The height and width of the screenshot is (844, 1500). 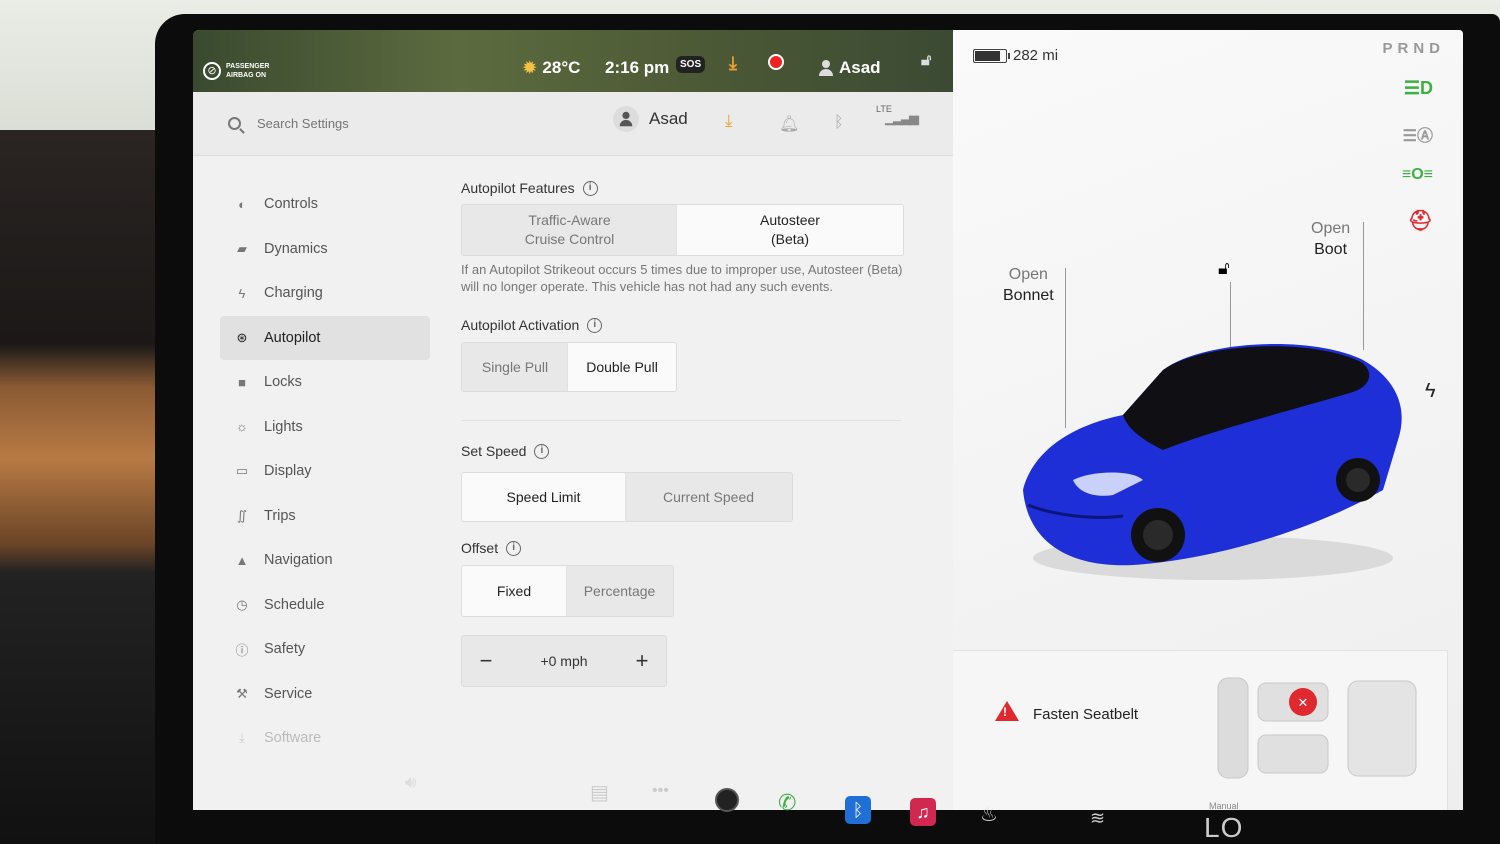 I want to click on sidebar-item-lights: ☼ Lights, so click(x=325, y=427).